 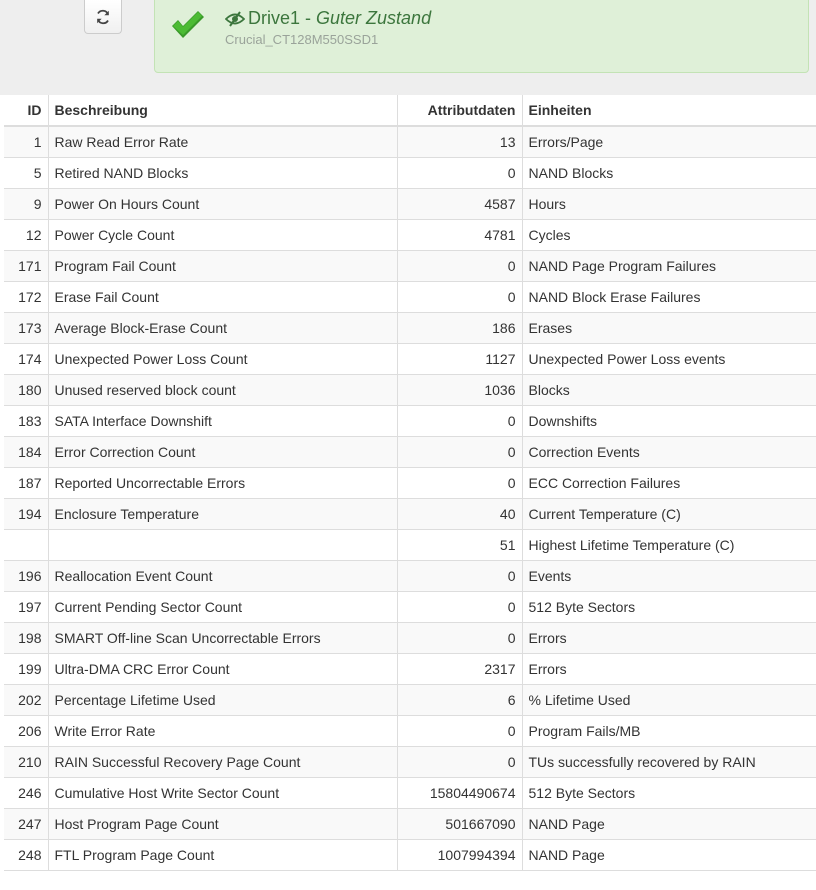 I want to click on cell-id: 5, so click(x=26, y=172).